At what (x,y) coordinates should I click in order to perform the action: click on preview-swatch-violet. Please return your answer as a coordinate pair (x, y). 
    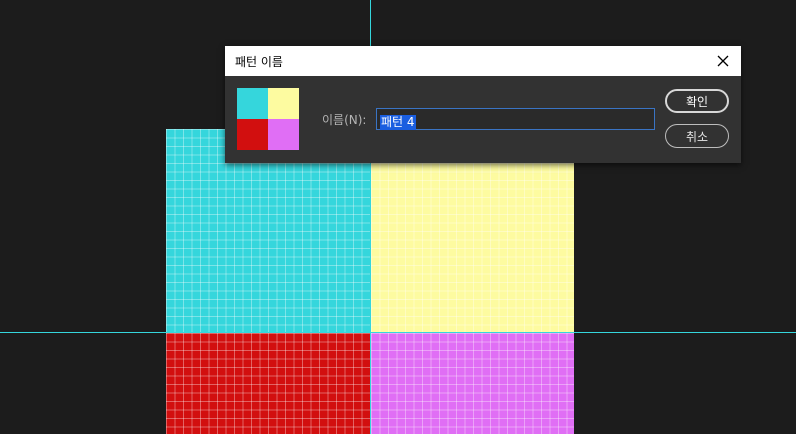
    Looking at the image, I should click on (283, 134).